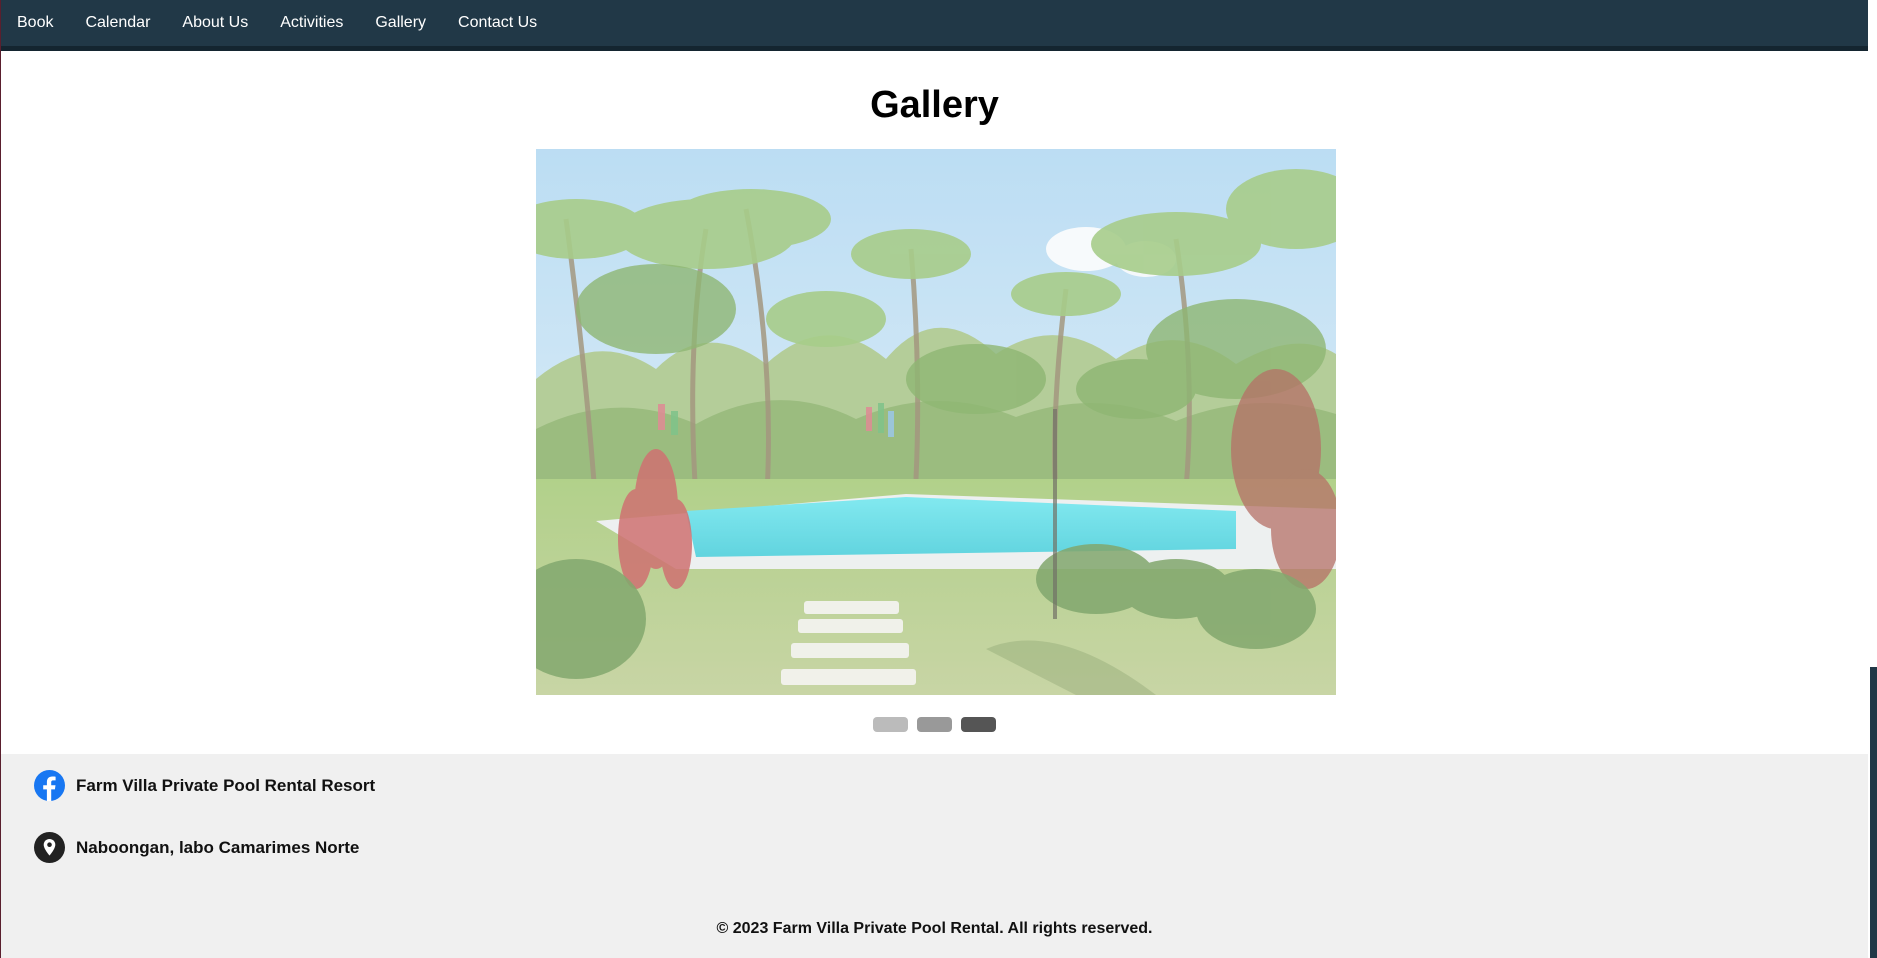 This screenshot has width=1877, height=958. What do you see at coordinates (497, 23) in the screenshot?
I see `nav-item-contact-us: Contact Us` at bounding box center [497, 23].